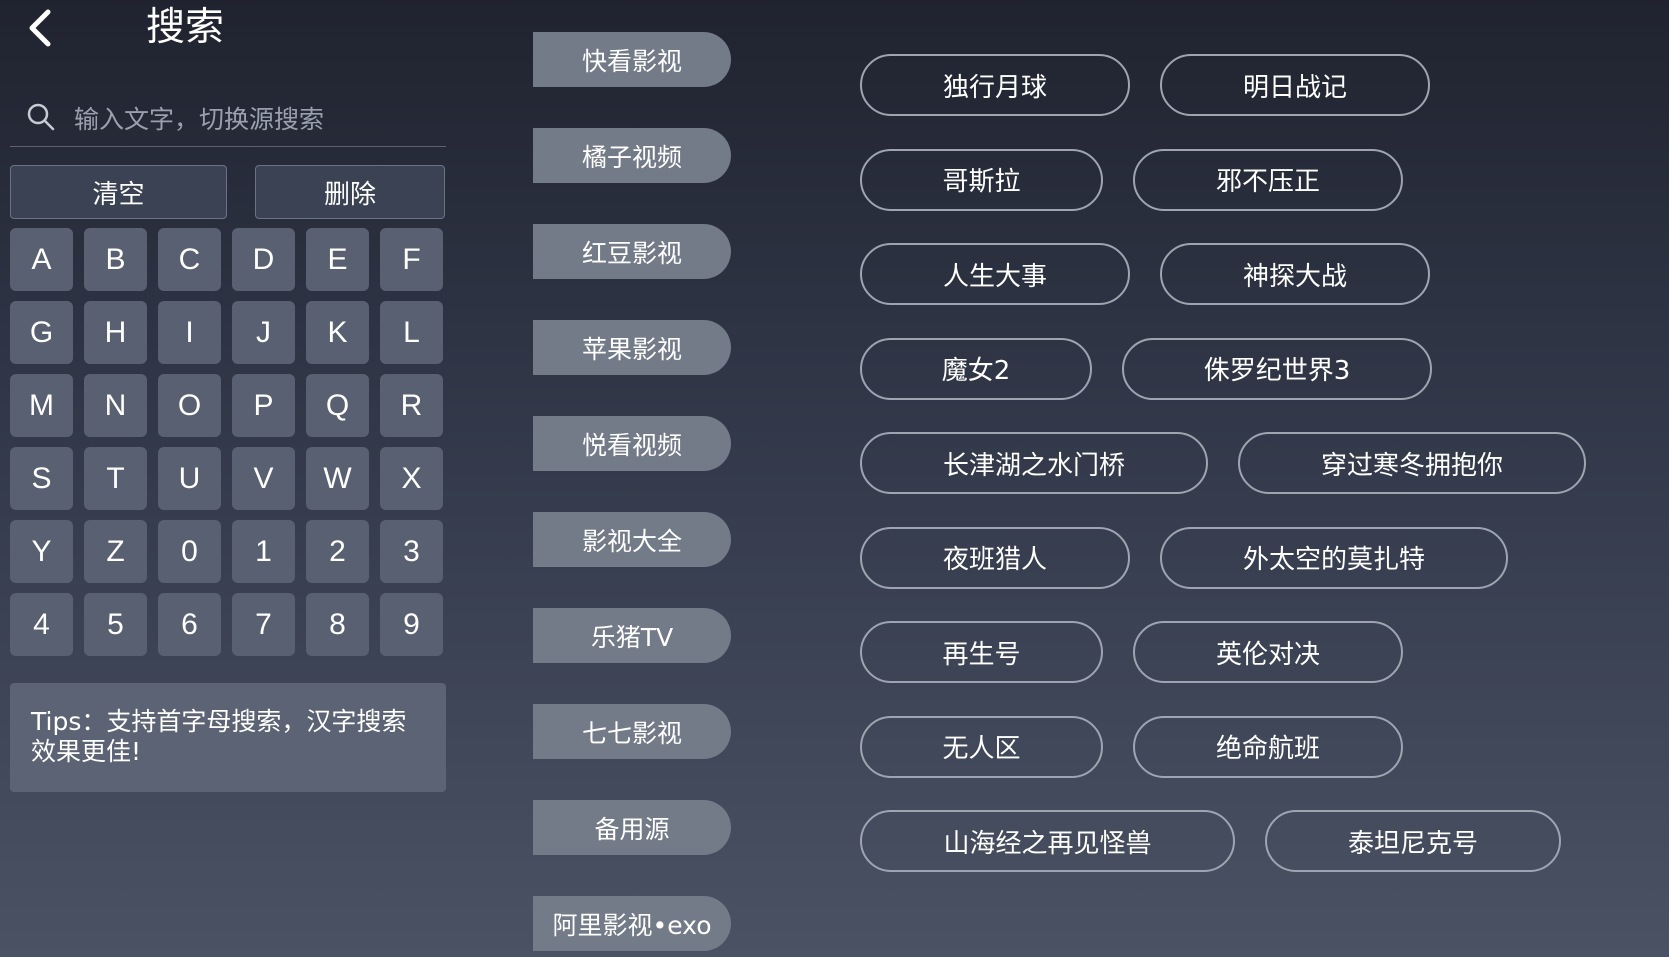 This screenshot has height=957, width=1669. What do you see at coordinates (254, 119) in the screenshot?
I see `search-input` at bounding box center [254, 119].